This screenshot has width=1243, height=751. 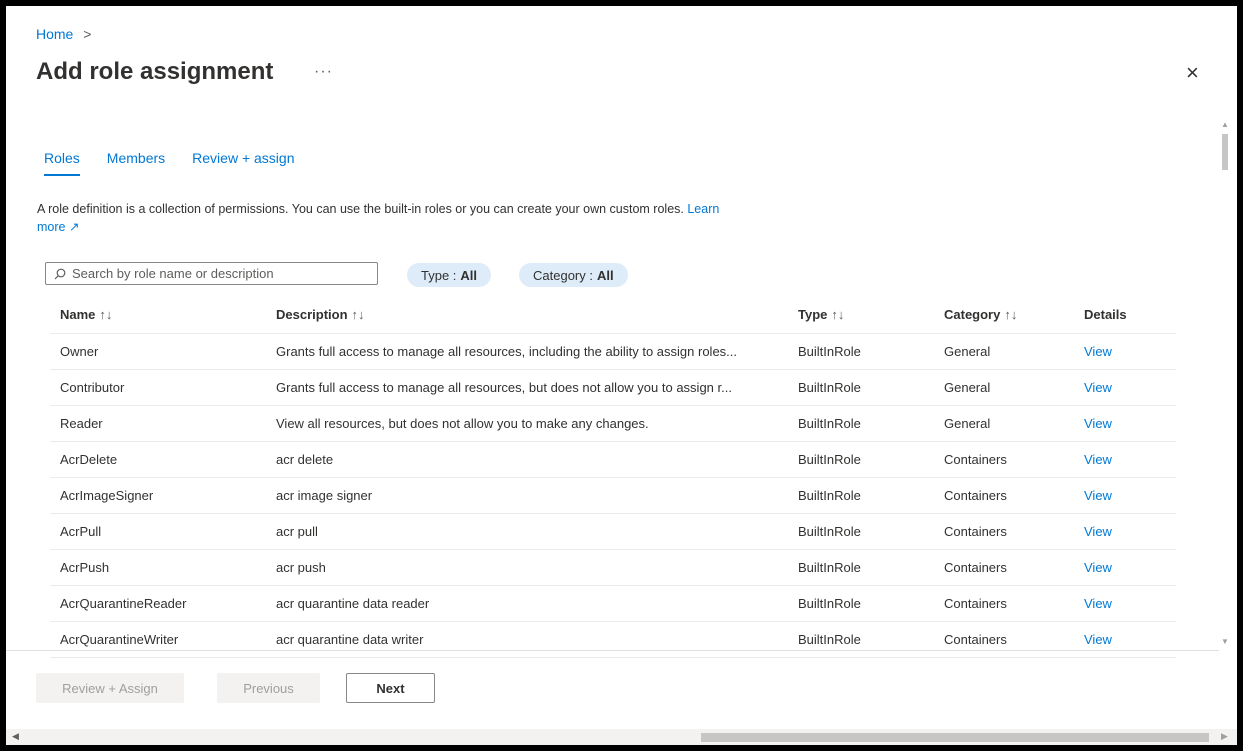 What do you see at coordinates (621, 737) in the screenshot?
I see `horizontal-scrollbar: ◀ ▶` at bounding box center [621, 737].